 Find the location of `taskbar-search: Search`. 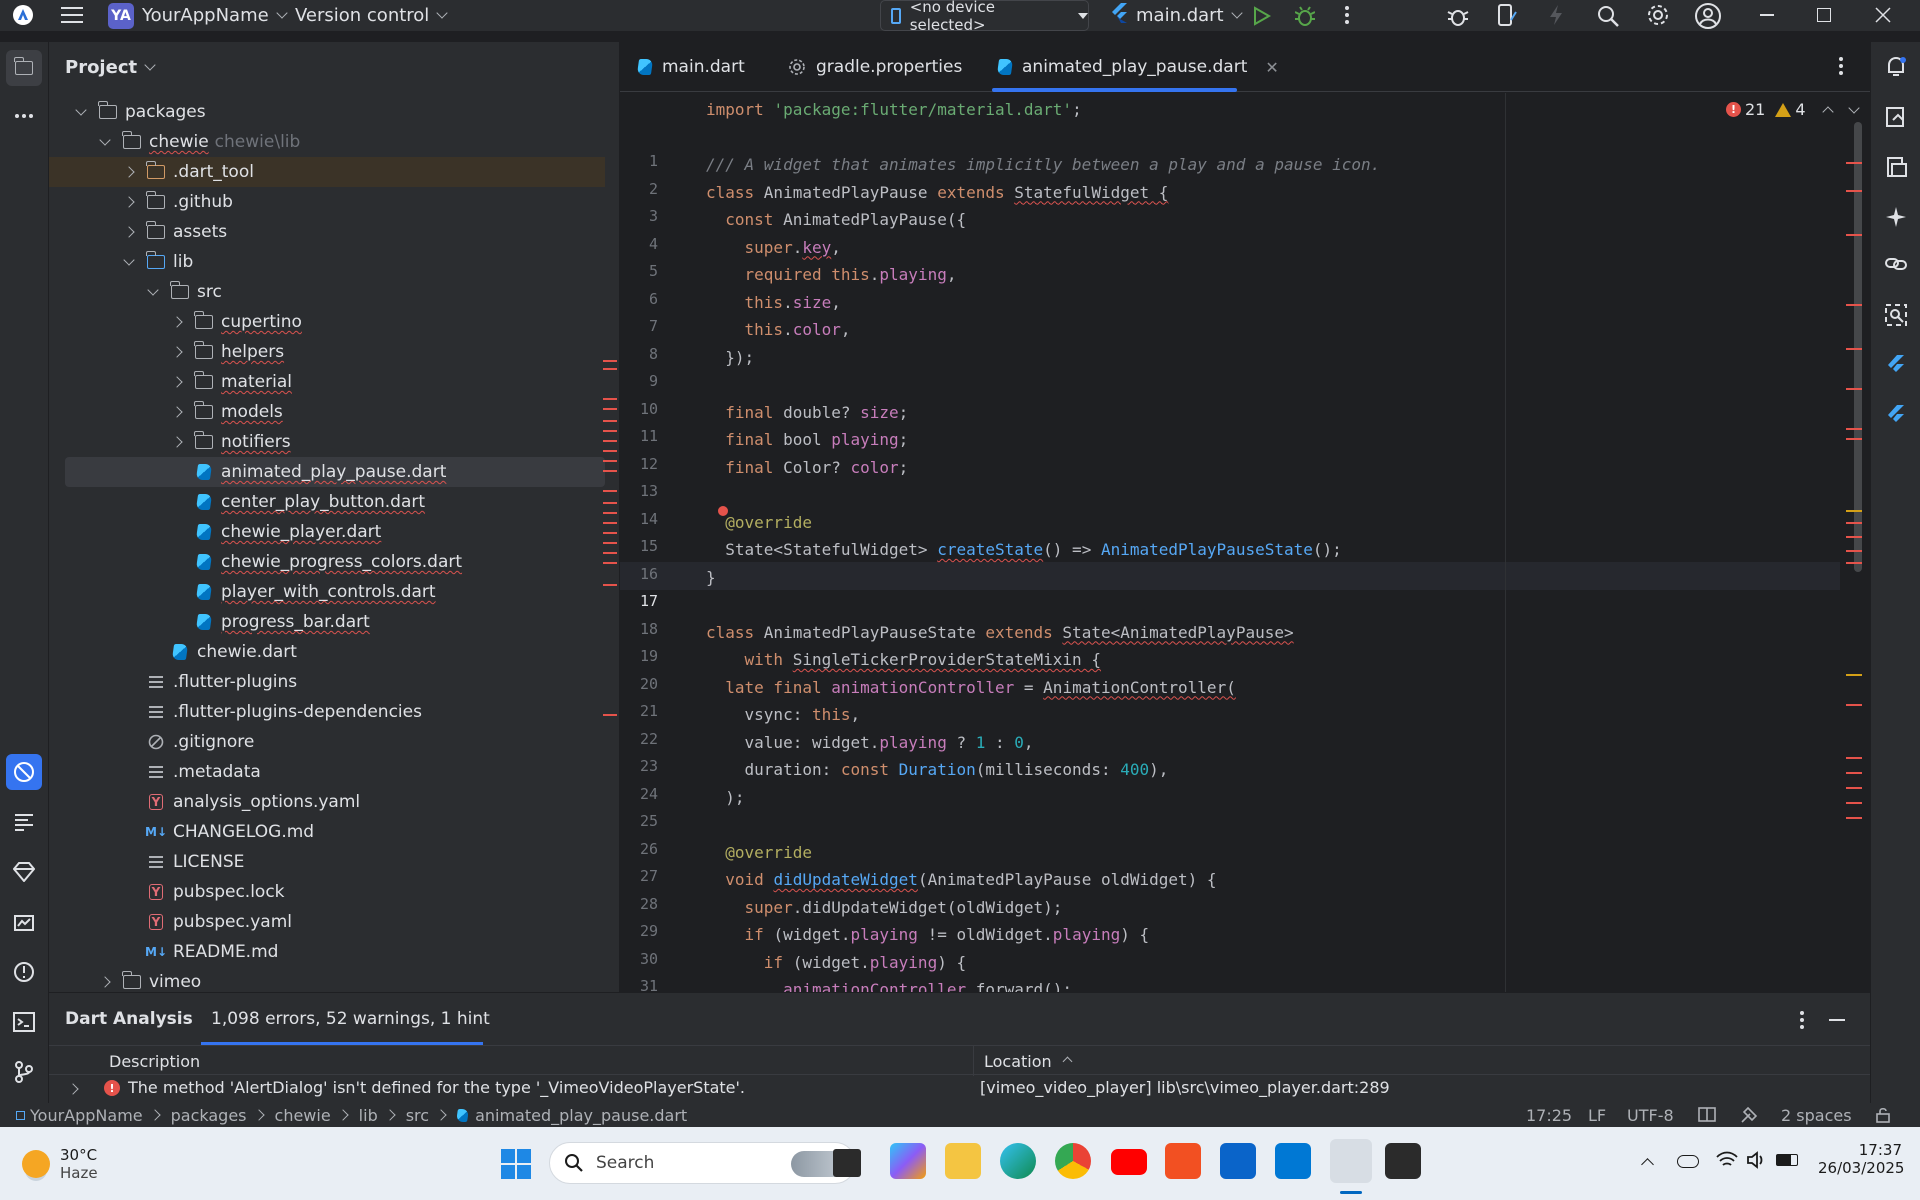

taskbar-search: Search is located at coordinates (702, 1163).